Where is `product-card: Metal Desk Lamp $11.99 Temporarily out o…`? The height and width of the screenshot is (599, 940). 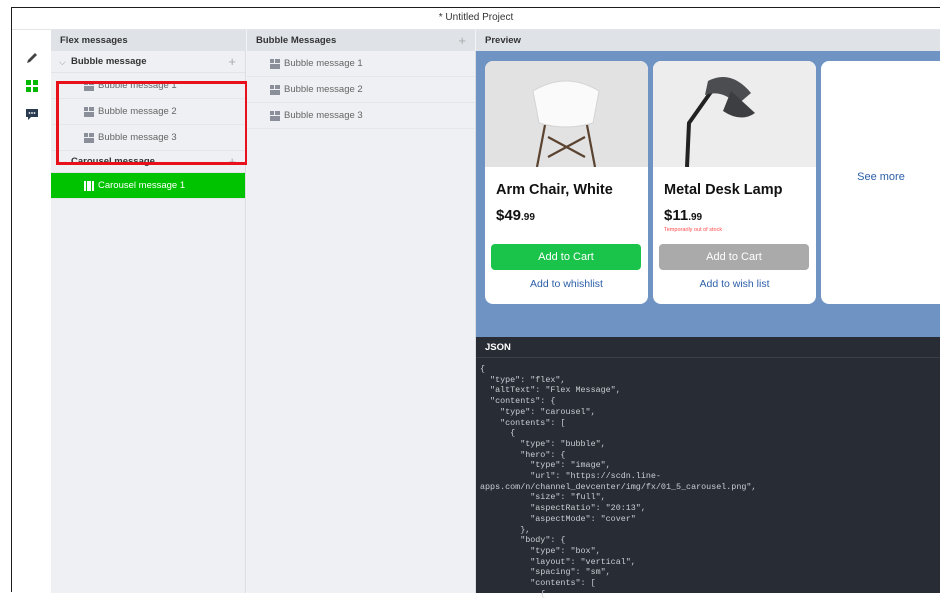
product-card: Metal Desk Lamp $11.99 Temporarily out o… is located at coordinates (734, 182).